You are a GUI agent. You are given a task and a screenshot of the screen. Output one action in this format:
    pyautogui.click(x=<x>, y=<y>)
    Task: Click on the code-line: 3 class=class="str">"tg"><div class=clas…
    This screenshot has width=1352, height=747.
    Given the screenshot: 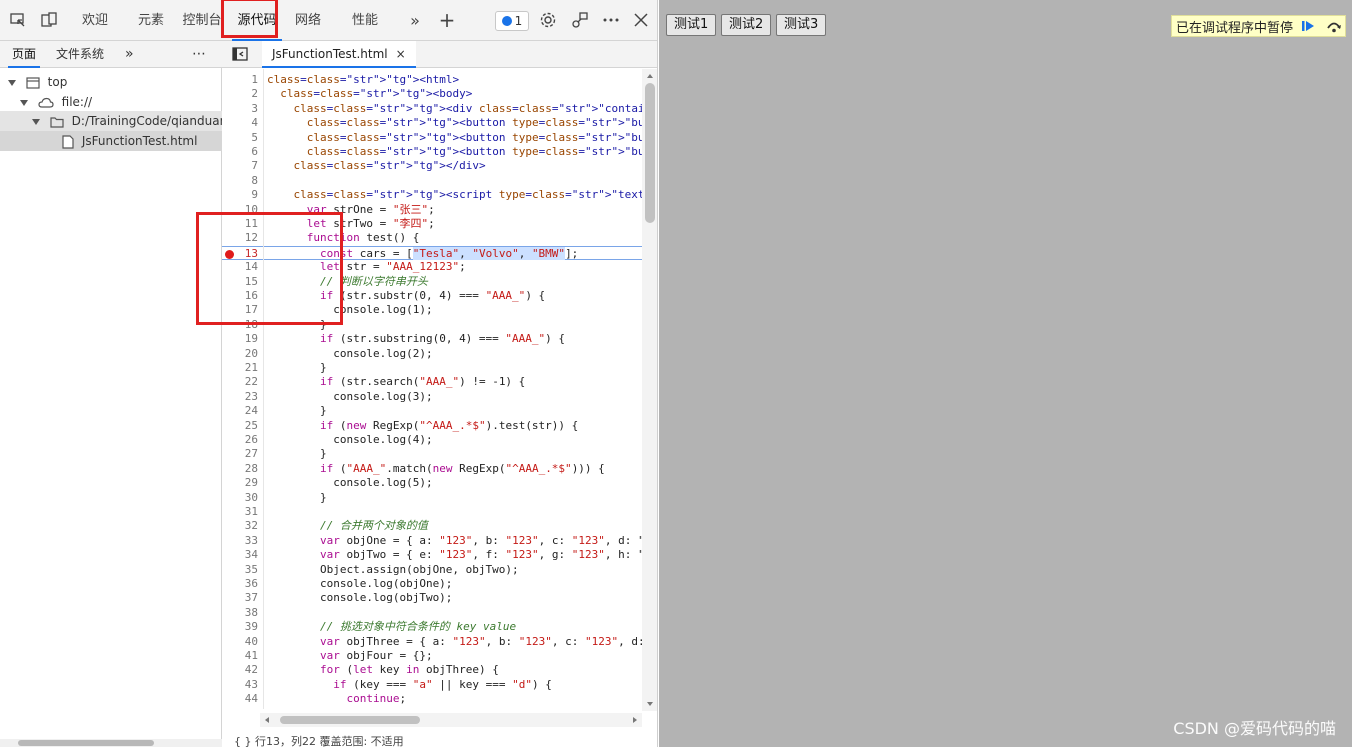 What is the action you would take?
    pyautogui.click(x=432, y=109)
    